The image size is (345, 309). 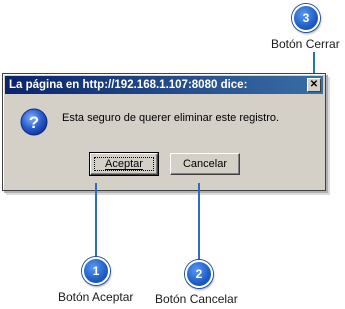 What do you see at coordinates (305, 44) in the screenshot?
I see `callout-label-3: Botón Cerrar` at bounding box center [305, 44].